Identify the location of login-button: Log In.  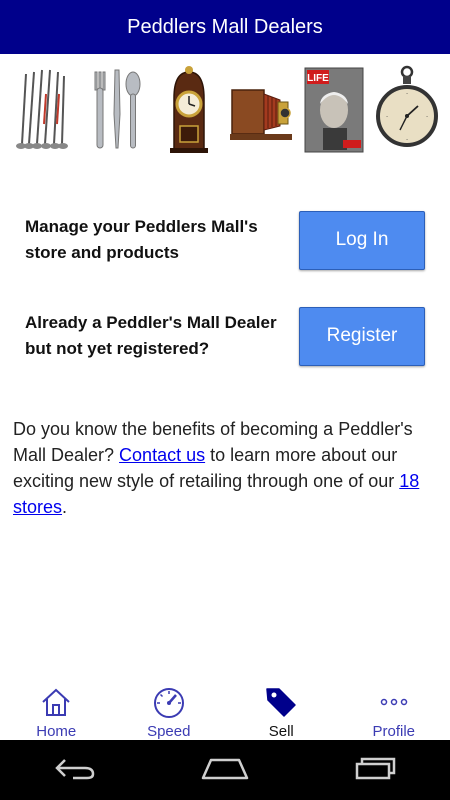
(362, 240).